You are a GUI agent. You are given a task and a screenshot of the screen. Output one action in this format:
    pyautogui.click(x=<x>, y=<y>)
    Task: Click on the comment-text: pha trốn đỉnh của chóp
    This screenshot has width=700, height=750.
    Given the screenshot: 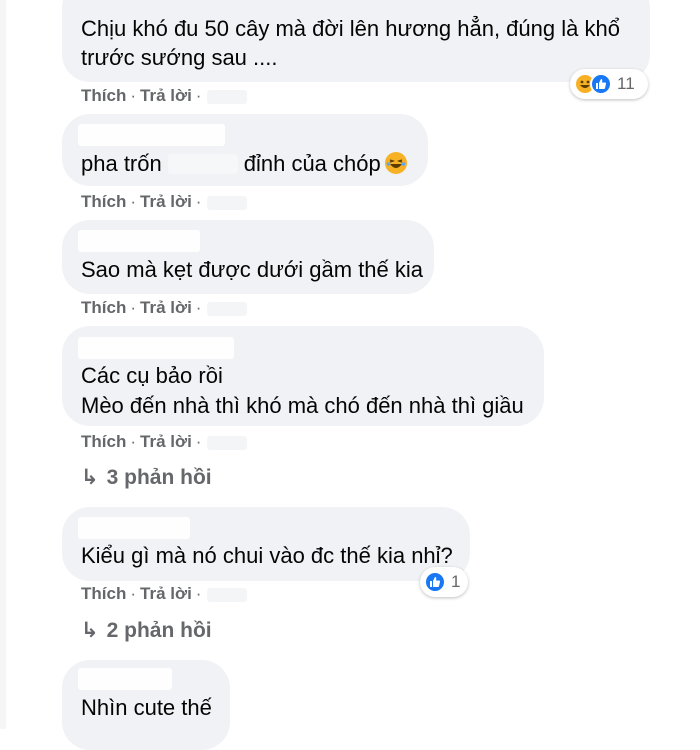 What is the action you would take?
    pyautogui.click(x=244, y=164)
    